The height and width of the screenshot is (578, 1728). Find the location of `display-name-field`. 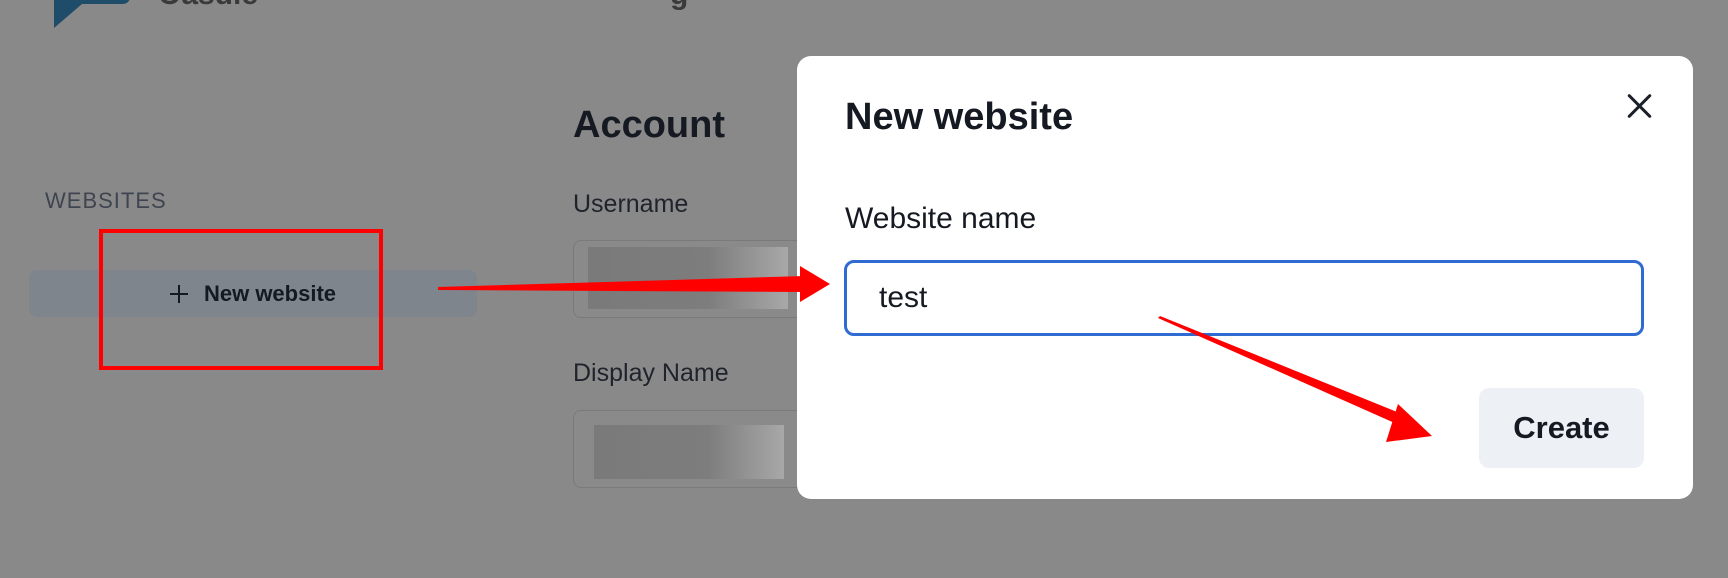

display-name-field is located at coordinates (689, 449).